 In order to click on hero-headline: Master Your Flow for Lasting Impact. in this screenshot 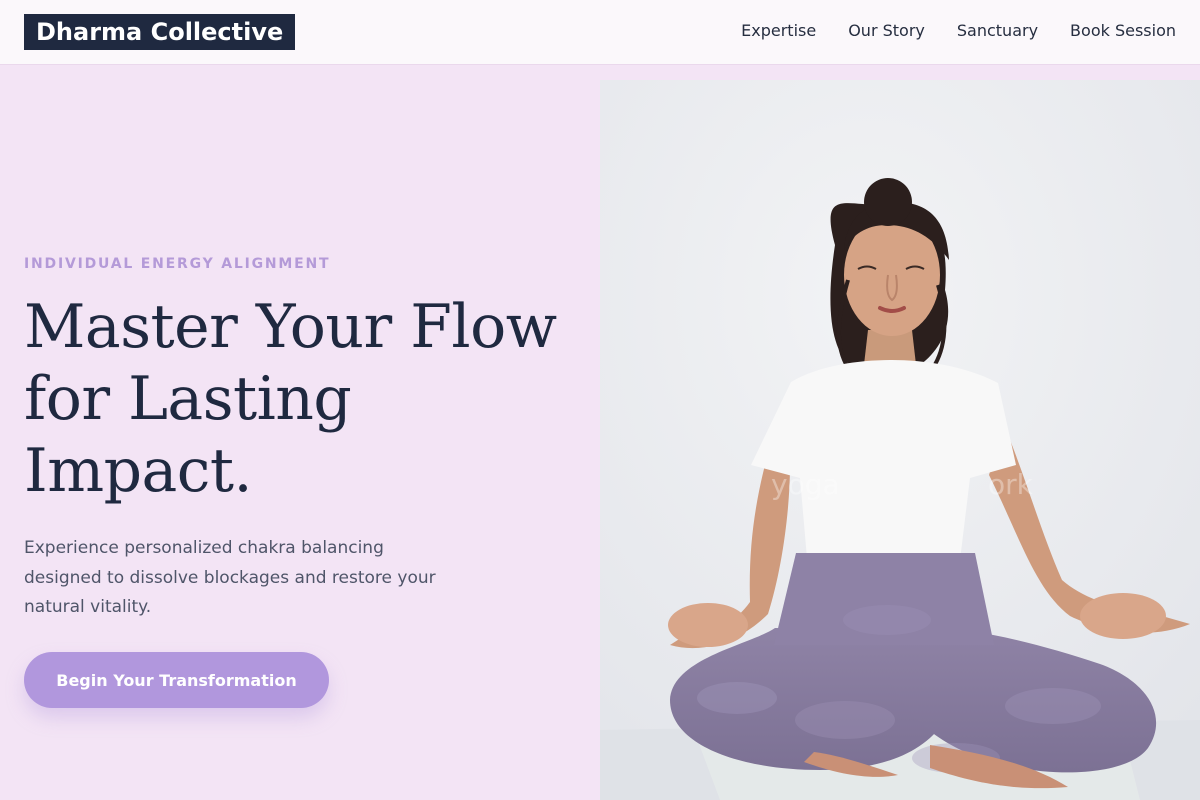, I will do `click(304, 399)`.